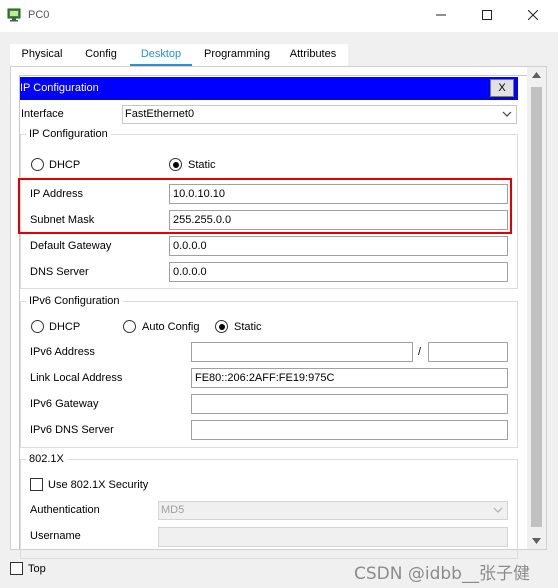  I want to click on ipv6-dhcp-label: DHCP, so click(65, 327).